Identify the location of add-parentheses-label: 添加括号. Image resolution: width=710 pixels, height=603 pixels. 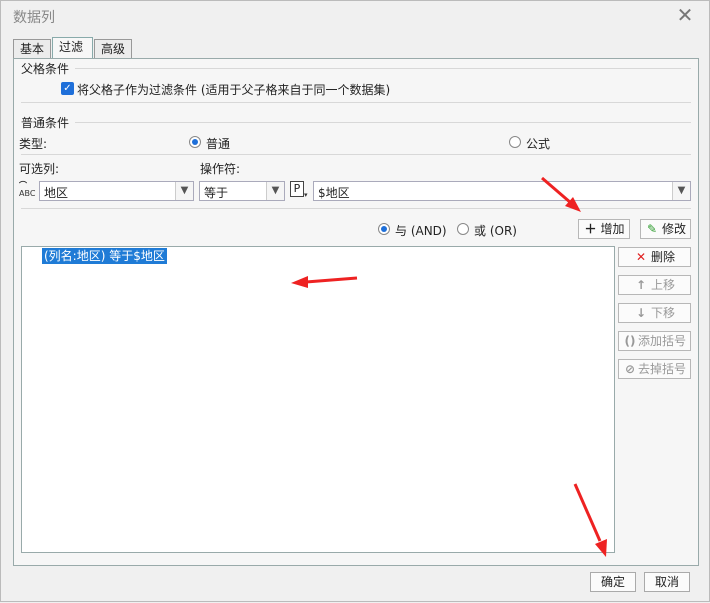
(661, 341).